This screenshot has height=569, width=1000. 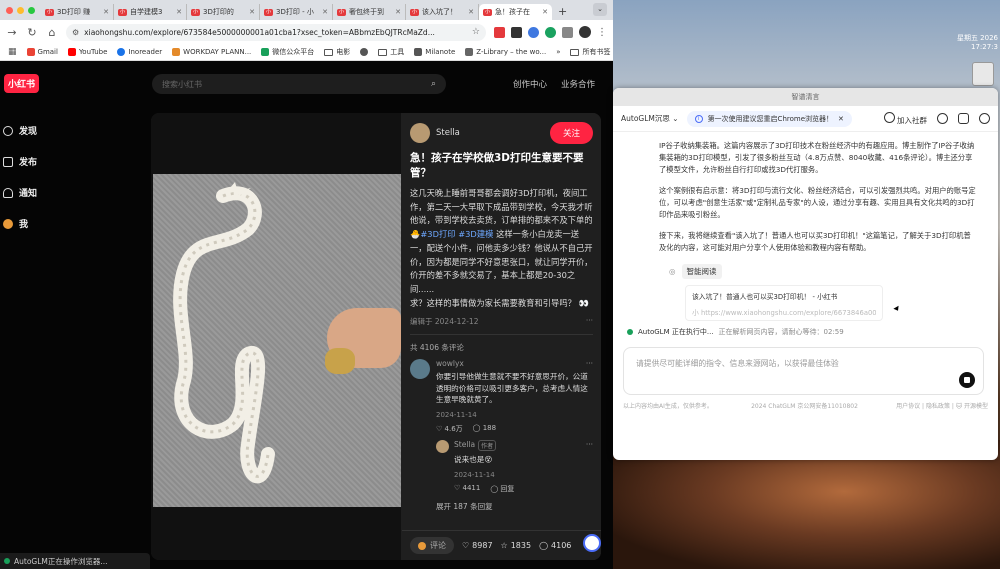 I want to click on browser-tab: 小 3D打印的 ✕, so click(x=223, y=12).